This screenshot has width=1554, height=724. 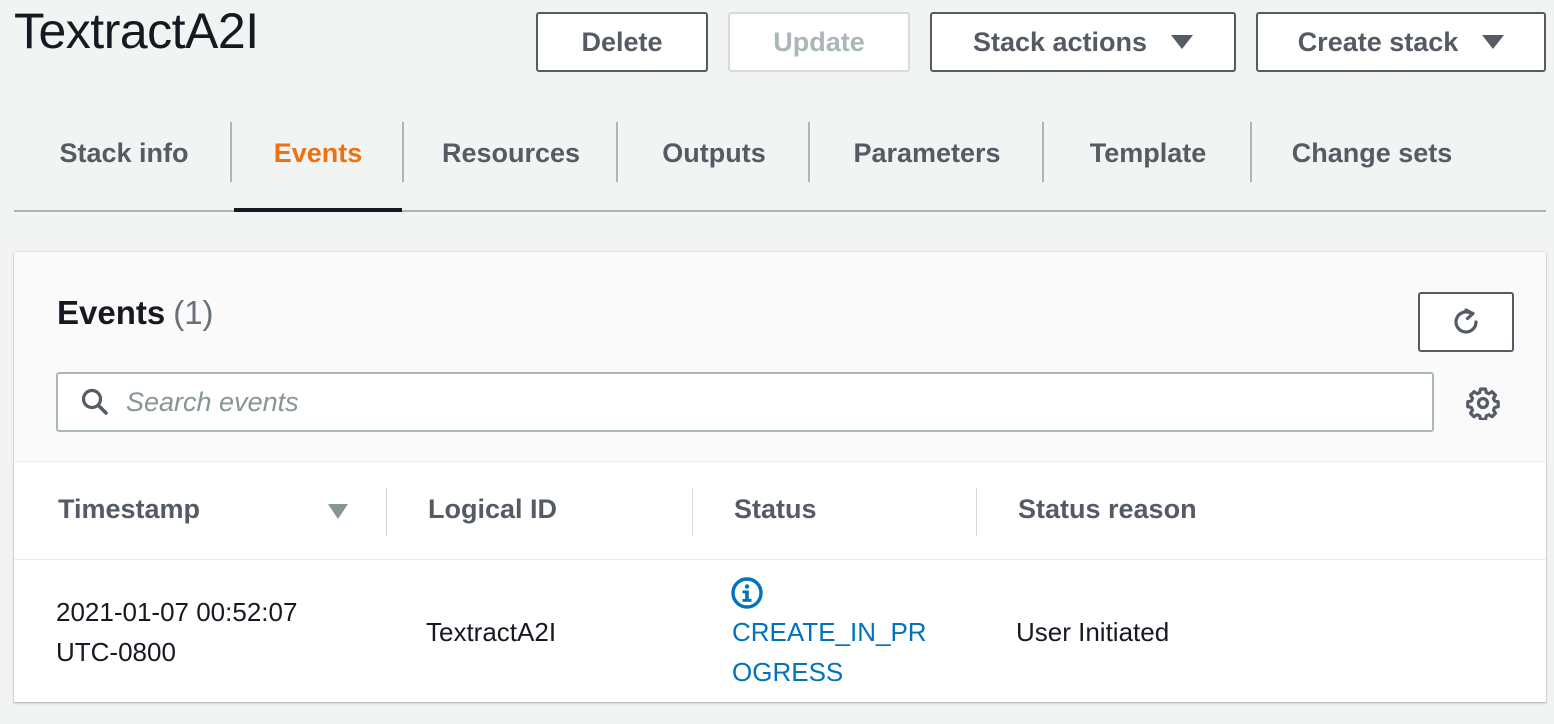 What do you see at coordinates (491, 632) in the screenshot?
I see `logical-id-cell: TextractA2I` at bounding box center [491, 632].